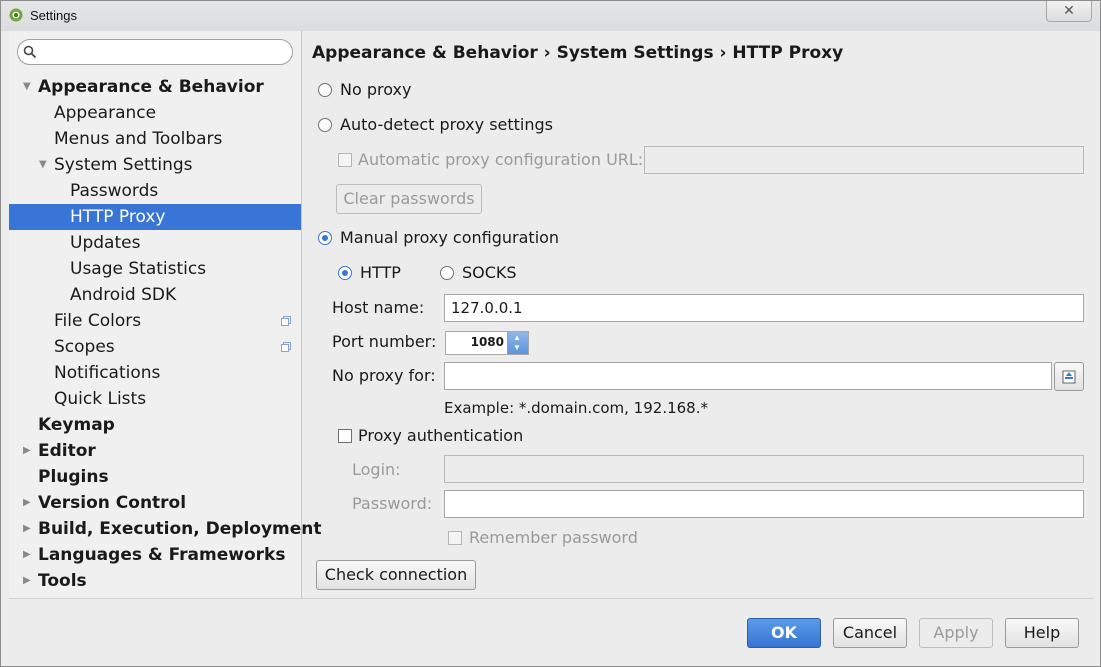 Image resolution: width=1101 pixels, height=667 pixels. Describe the element at coordinates (501, 159) in the screenshot. I see `auto-url-label: Automatic proxy configuration URL:` at that location.